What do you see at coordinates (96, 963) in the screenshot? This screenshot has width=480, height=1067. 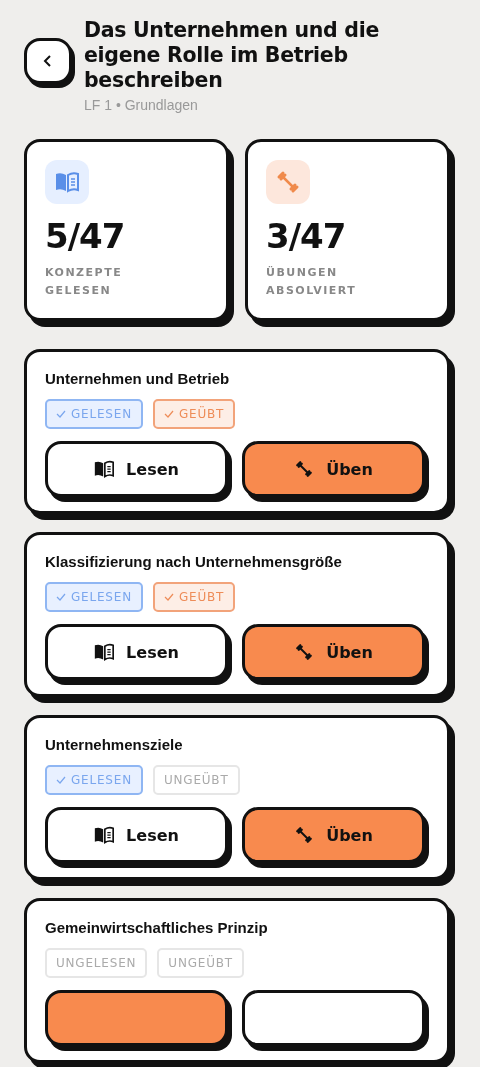 I see `status-tag: UNGELESEN` at bounding box center [96, 963].